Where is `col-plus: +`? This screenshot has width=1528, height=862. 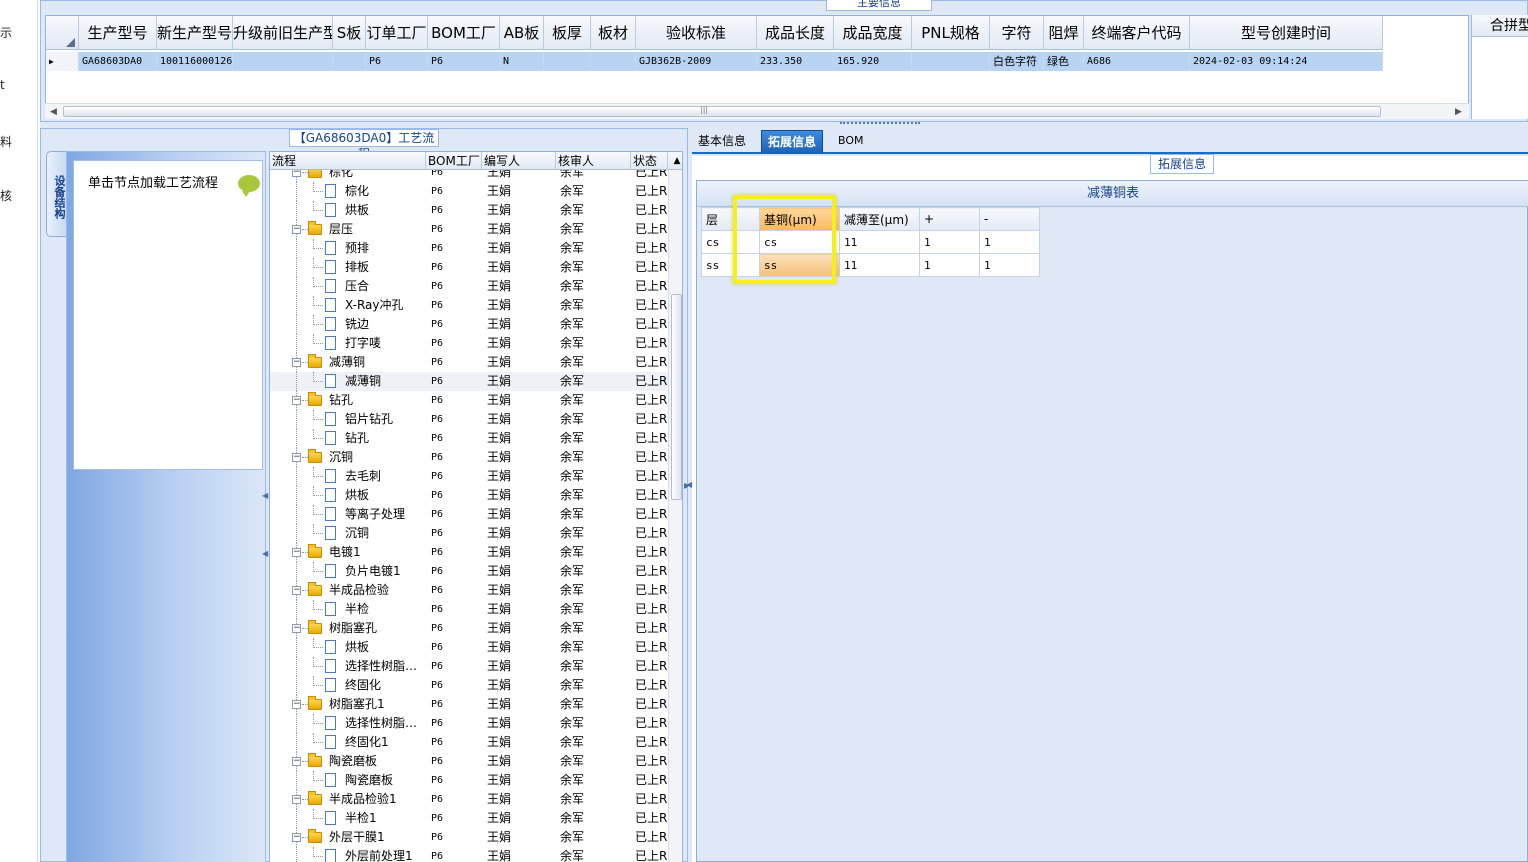 col-plus: + is located at coordinates (949, 219).